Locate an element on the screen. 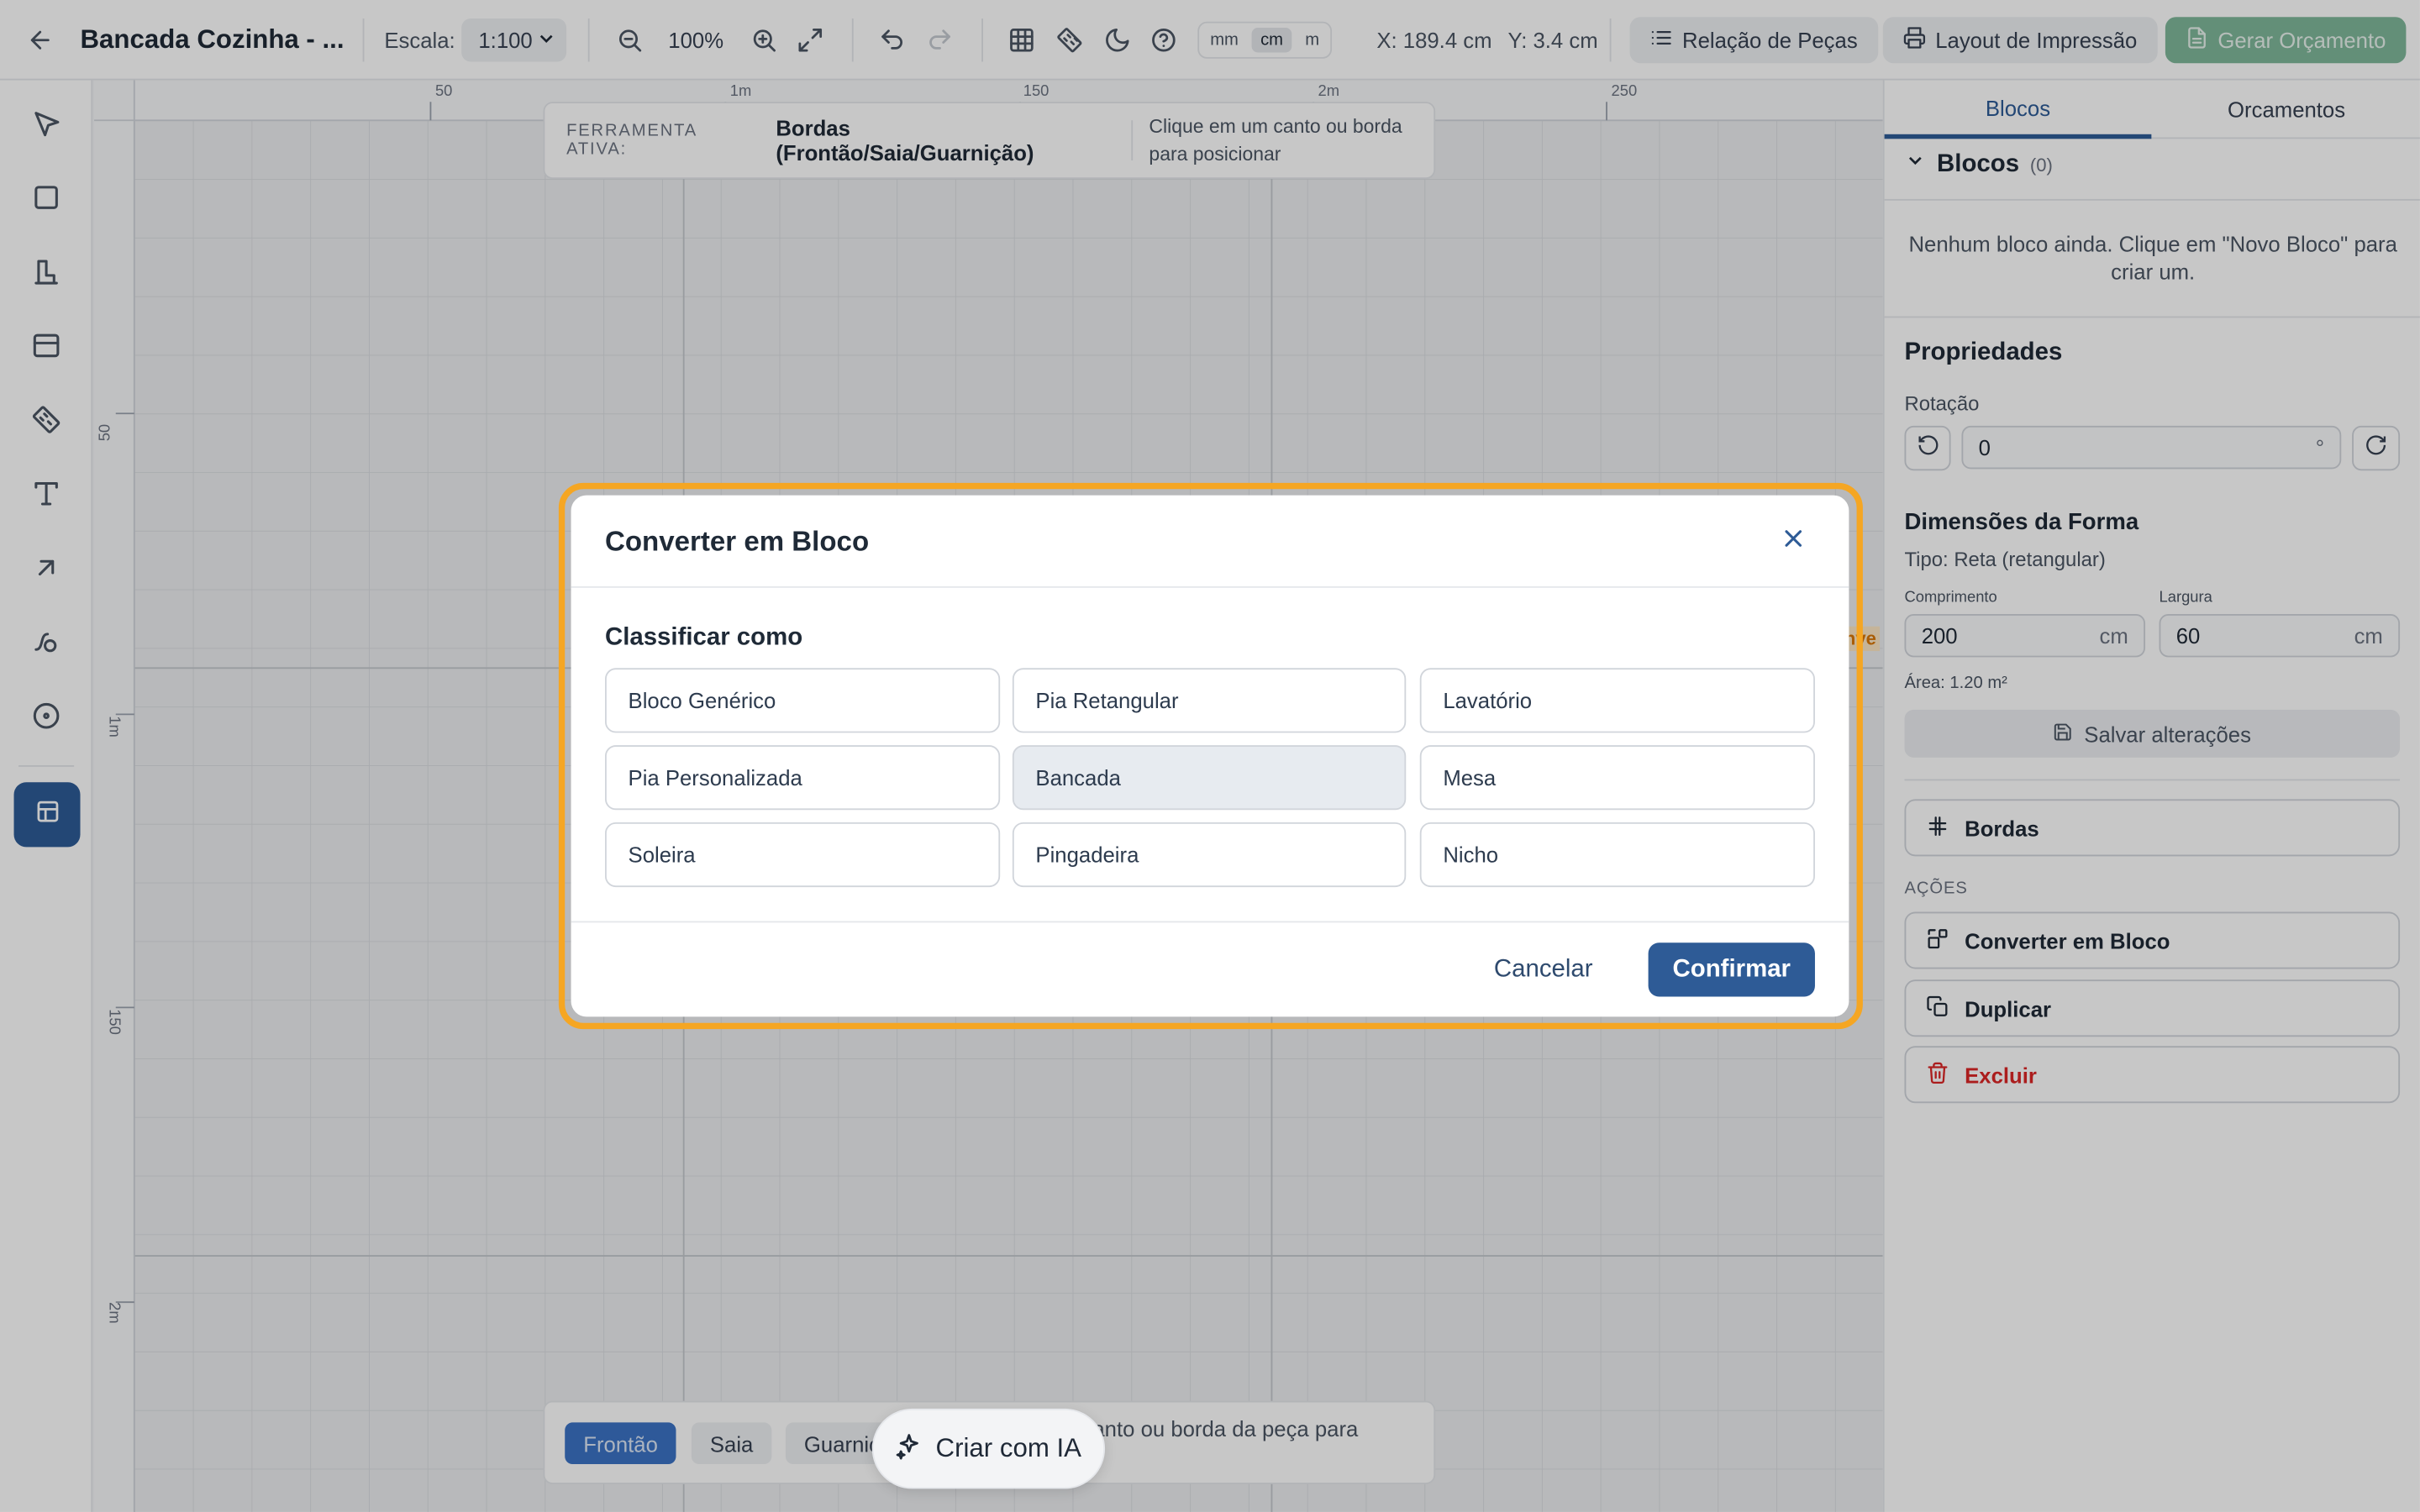 This screenshot has width=2420, height=1512. confirm-button: Confirmar is located at coordinates (1732, 969).